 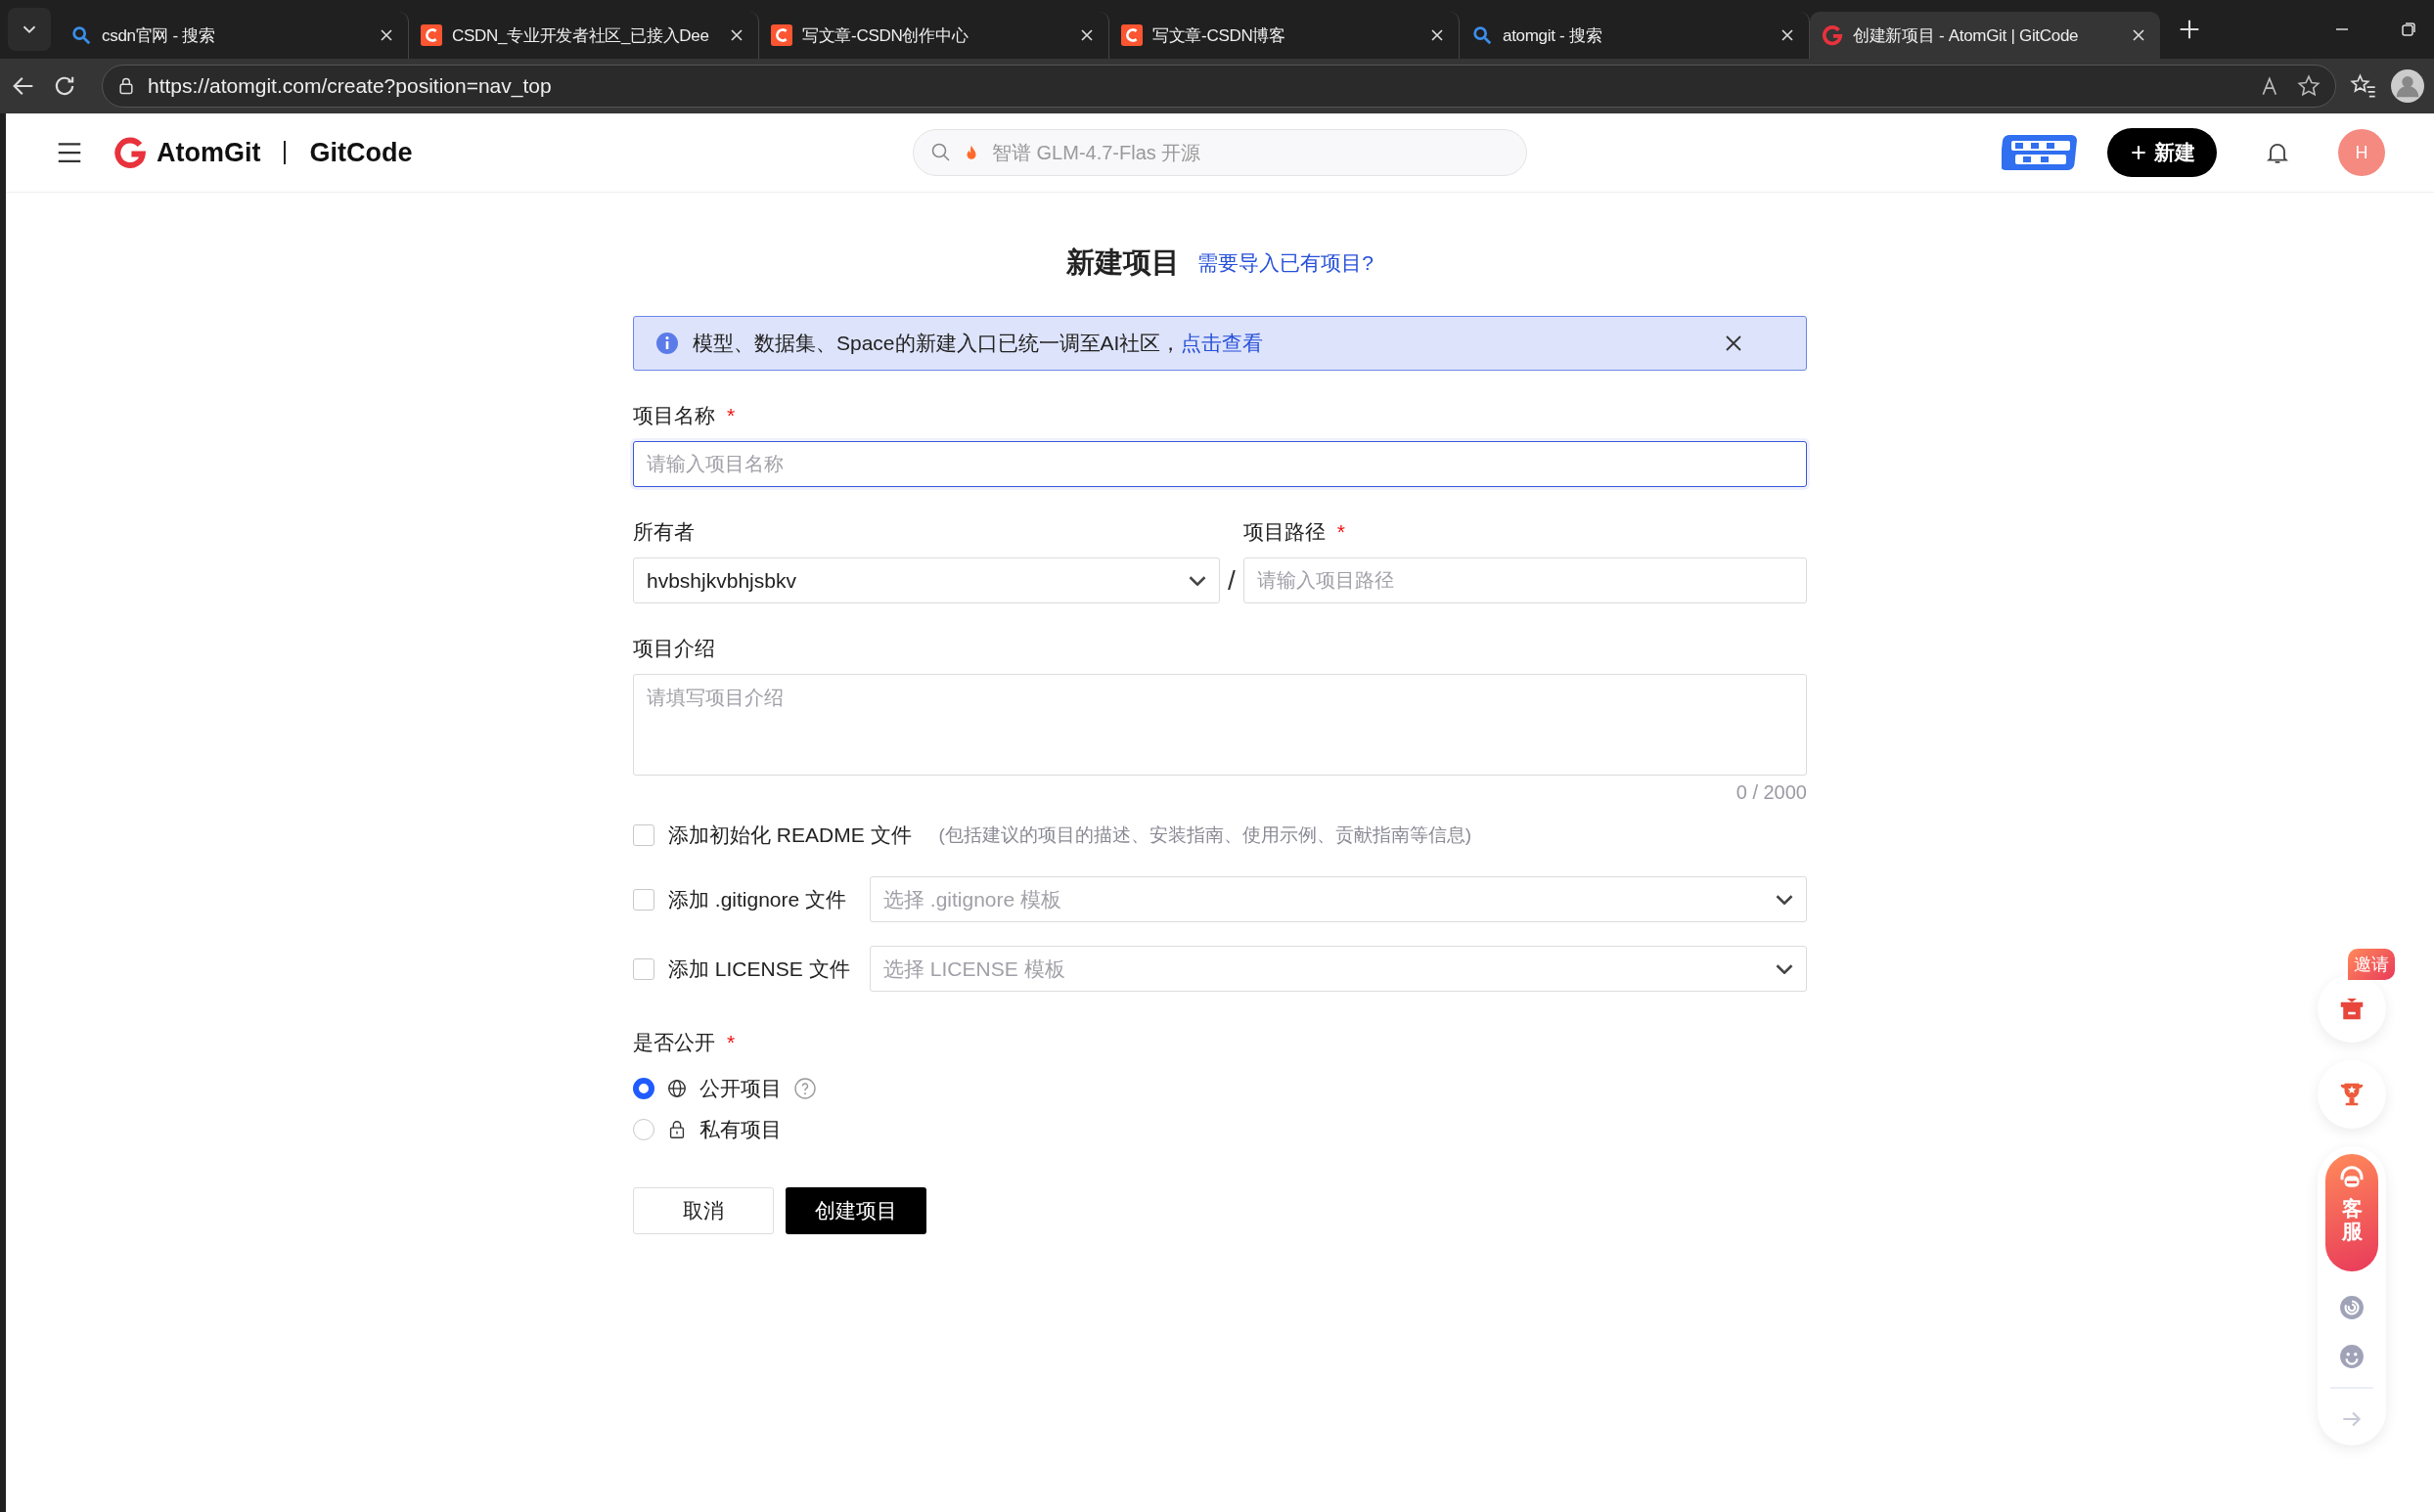 What do you see at coordinates (159, 35) in the screenshot?
I see `tab-title: csdn官网 - 搜索` at bounding box center [159, 35].